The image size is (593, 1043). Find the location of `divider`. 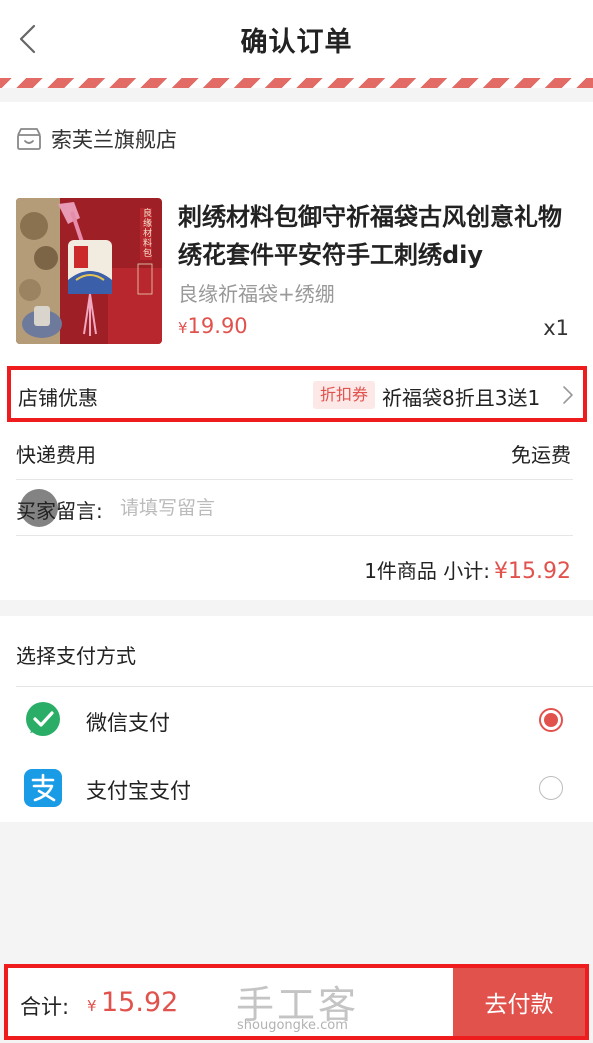

divider is located at coordinates (304, 686).